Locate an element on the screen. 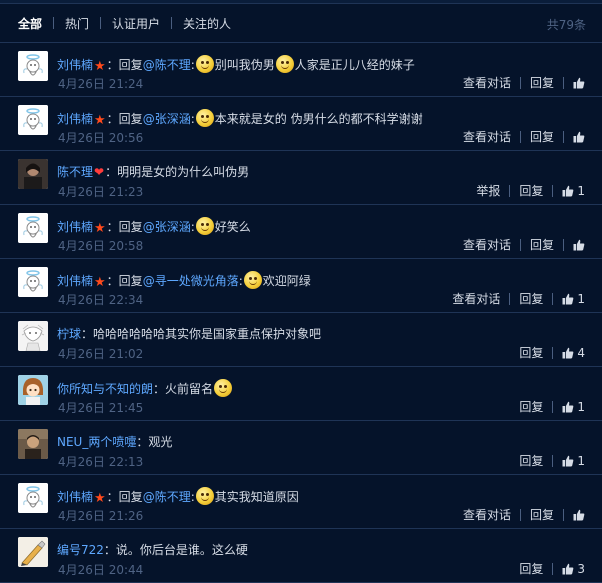 Image resolution: width=602 pixels, height=583 pixels. username-link: 柠球 is located at coordinates (69, 334).